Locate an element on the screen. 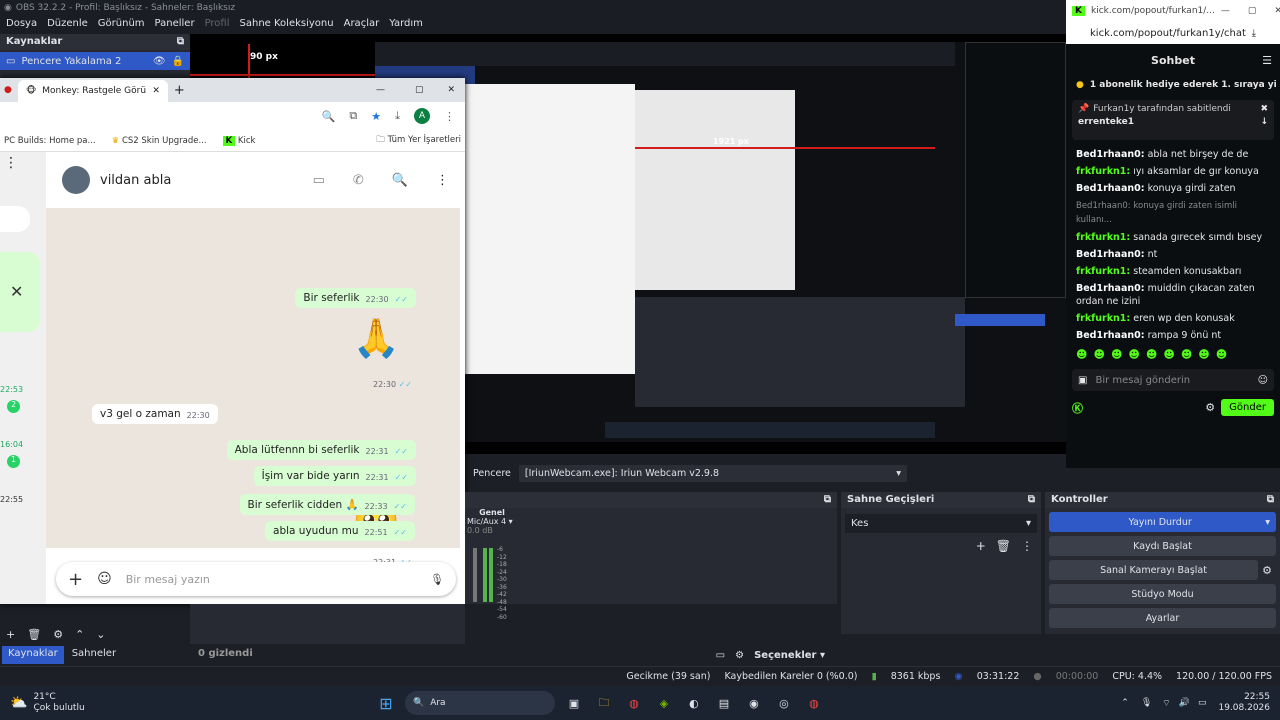 This screenshot has height=720, width=1280. clock: 22:55 19.08.2026 is located at coordinates (1244, 703).